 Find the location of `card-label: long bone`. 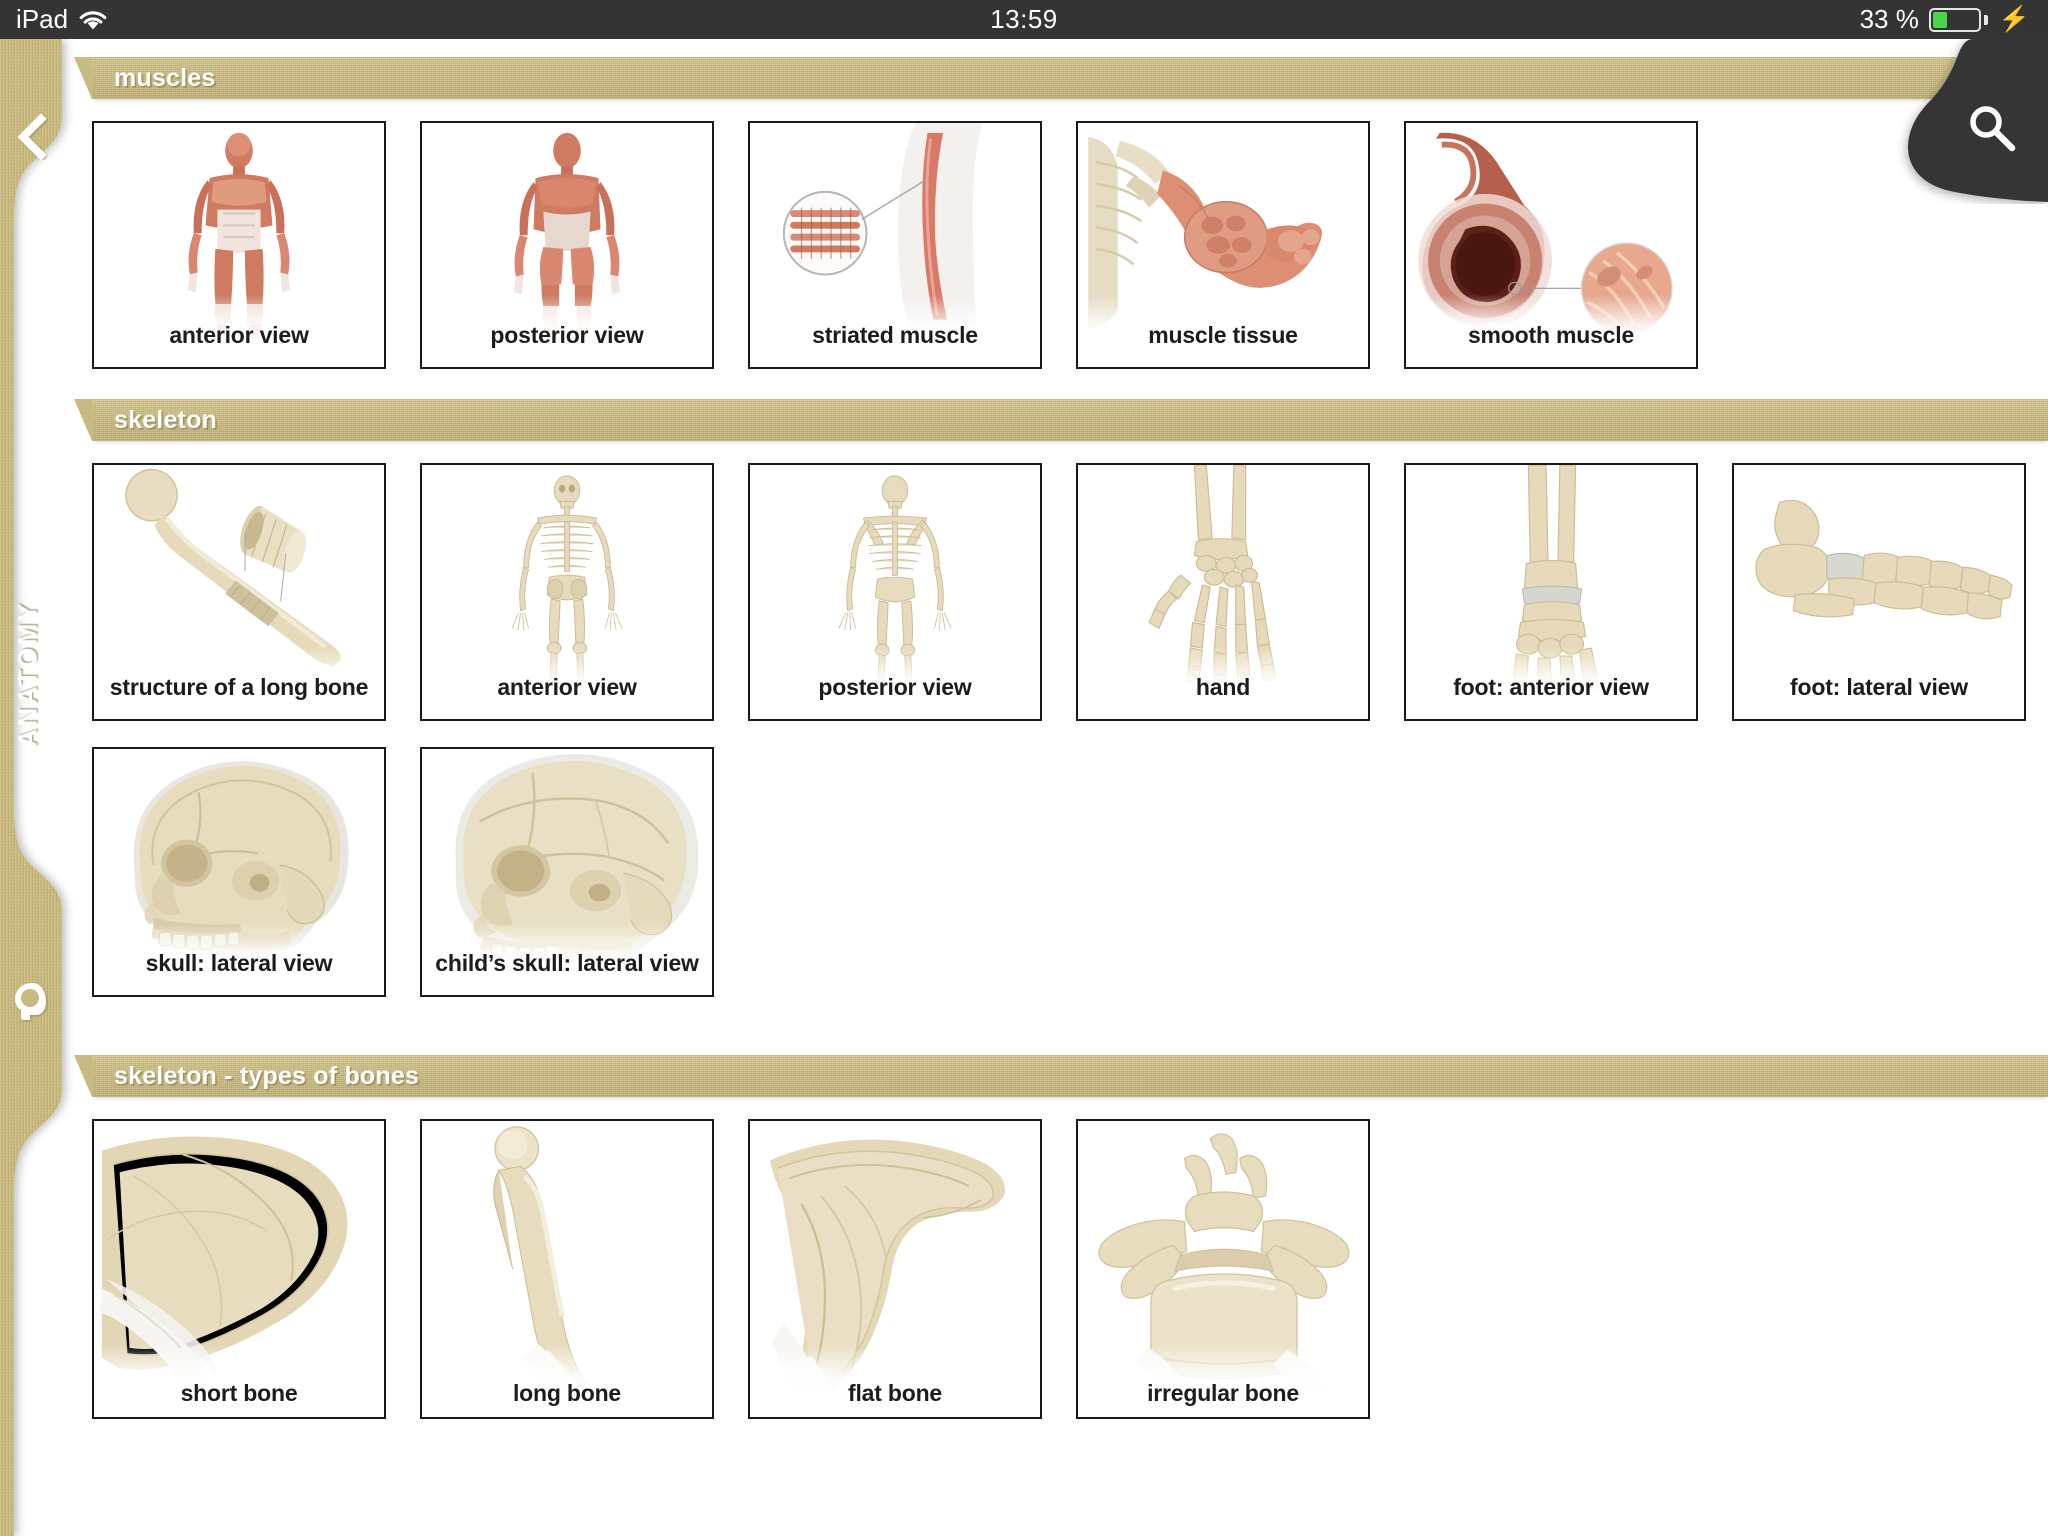

card-label: long bone is located at coordinates (567, 1393).